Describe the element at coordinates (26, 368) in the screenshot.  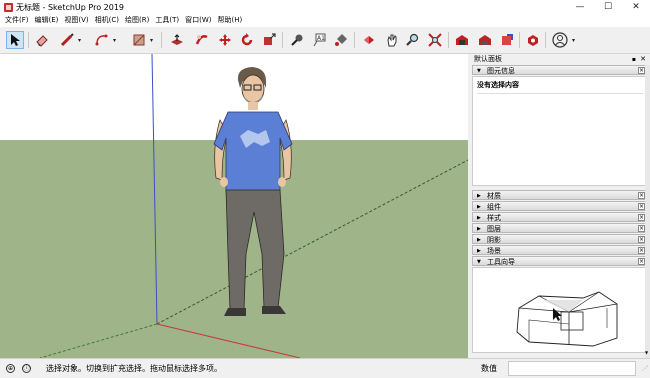
I see `info-icon: ⓘ` at that location.